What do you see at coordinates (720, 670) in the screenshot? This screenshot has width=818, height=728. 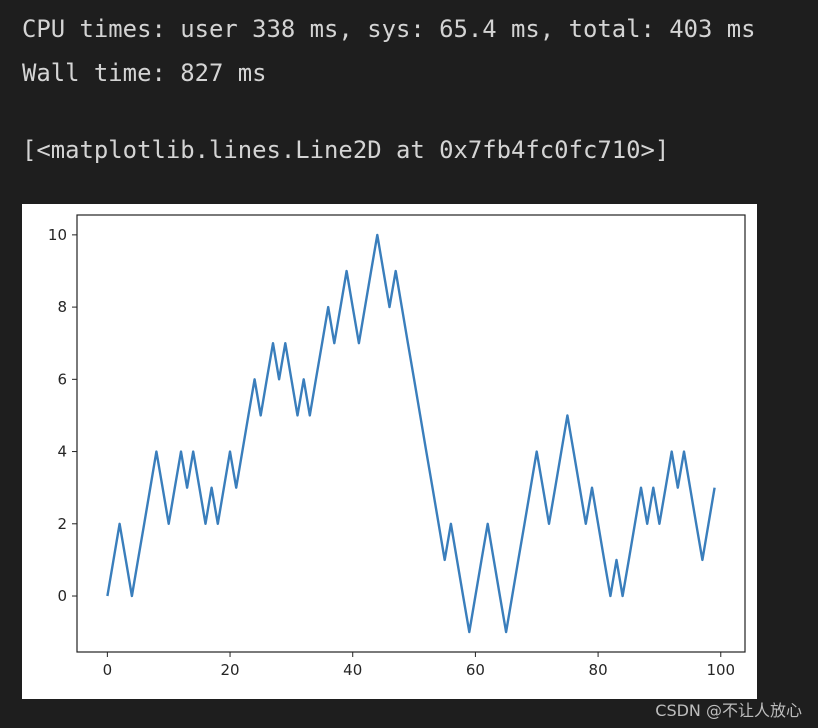 I see `x-tick-label: 100` at bounding box center [720, 670].